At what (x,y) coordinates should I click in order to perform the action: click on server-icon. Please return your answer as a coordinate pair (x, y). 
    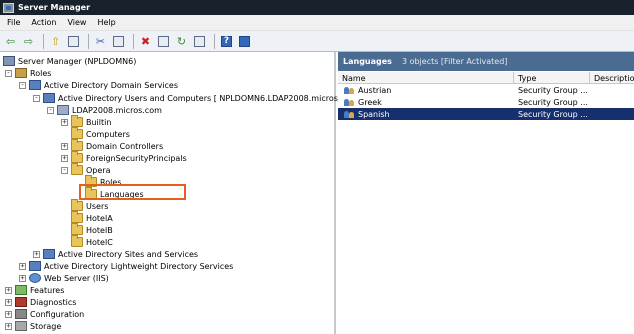
    Looking at the image, I should click on (9, 61).